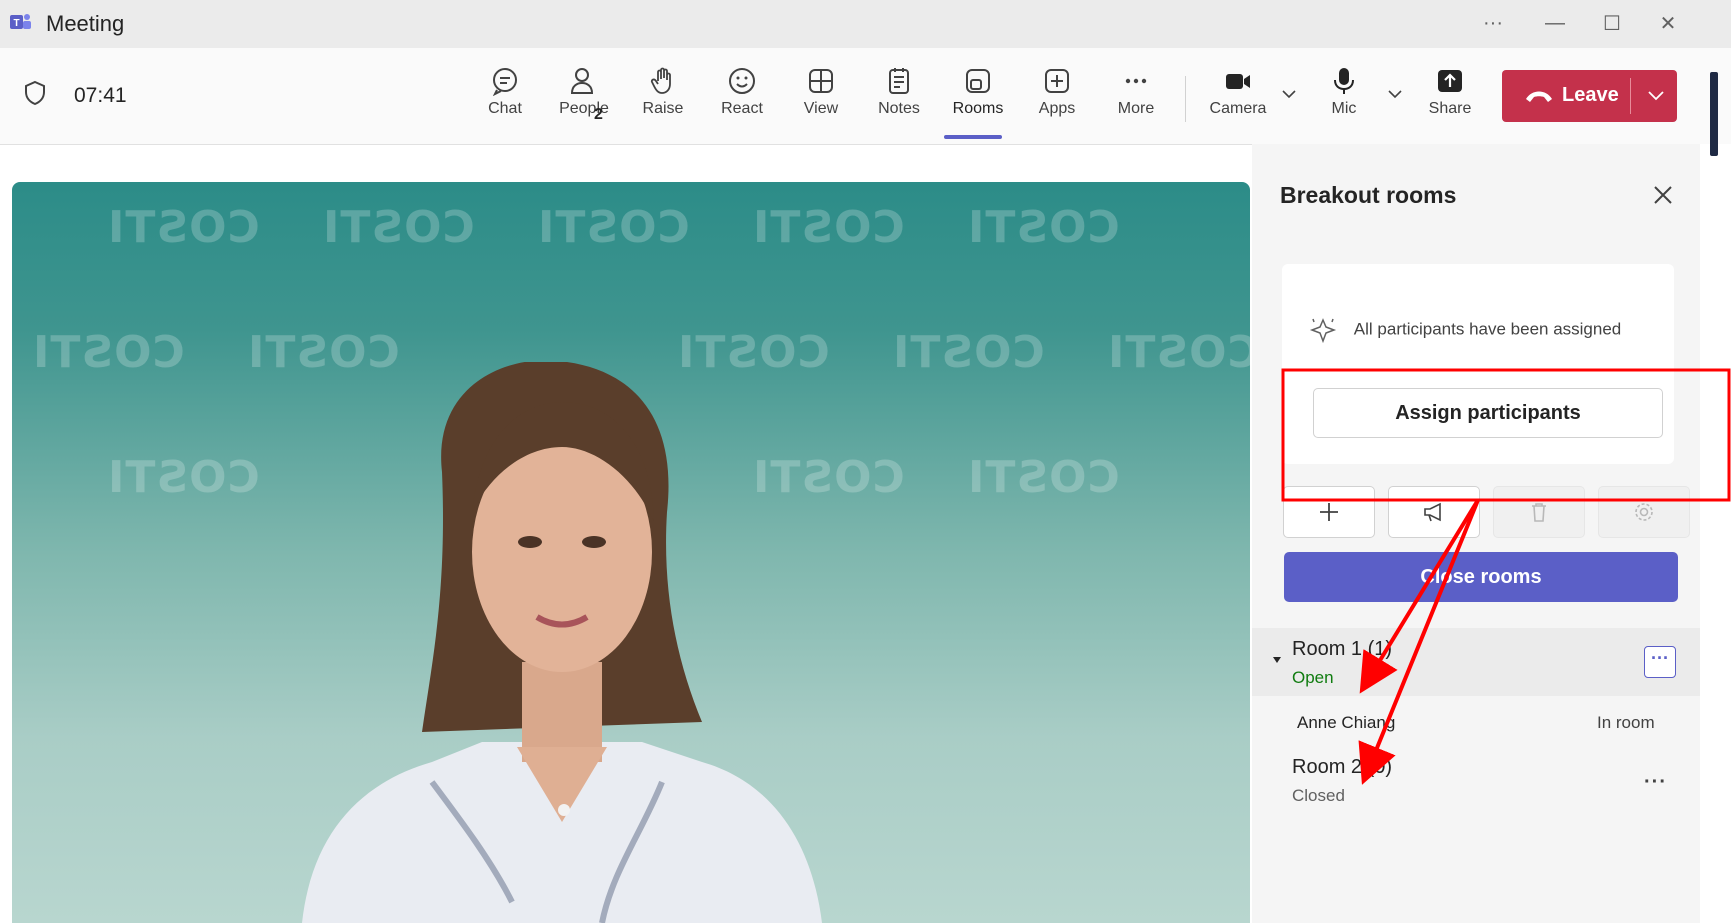  I want to click on leave-divider, so click(1630, 96).